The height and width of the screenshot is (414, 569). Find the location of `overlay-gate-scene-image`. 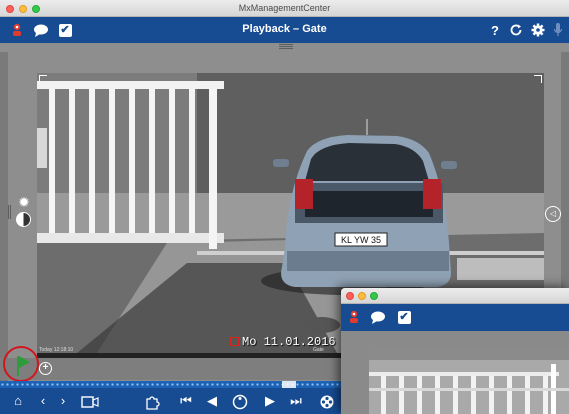

overlay-gate-scene-image is located at coordinates (469, 382).